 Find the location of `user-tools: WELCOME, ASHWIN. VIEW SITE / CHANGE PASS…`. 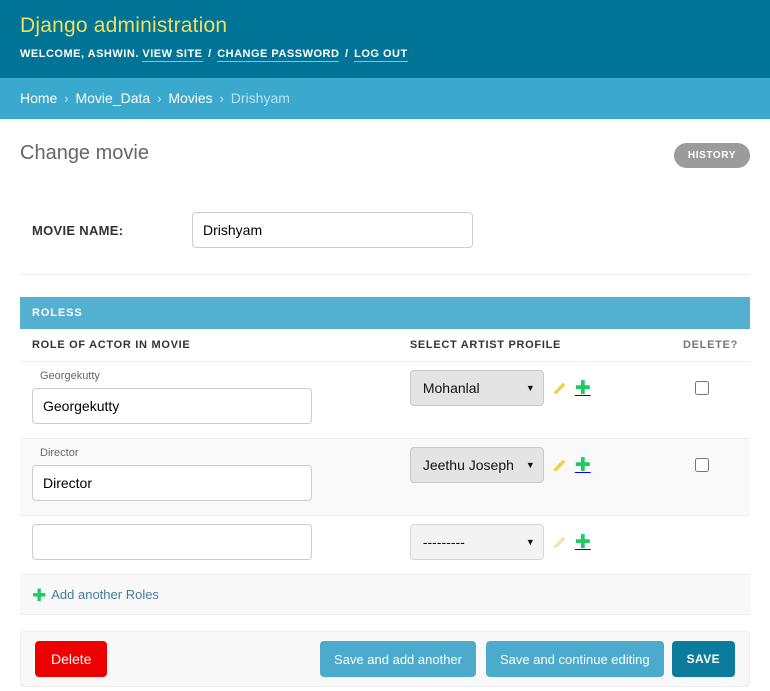

user-tools: WELCOME, ASHWIN. VIEW SITE / CHANGE PASS… is located at coordinates (385, 54).